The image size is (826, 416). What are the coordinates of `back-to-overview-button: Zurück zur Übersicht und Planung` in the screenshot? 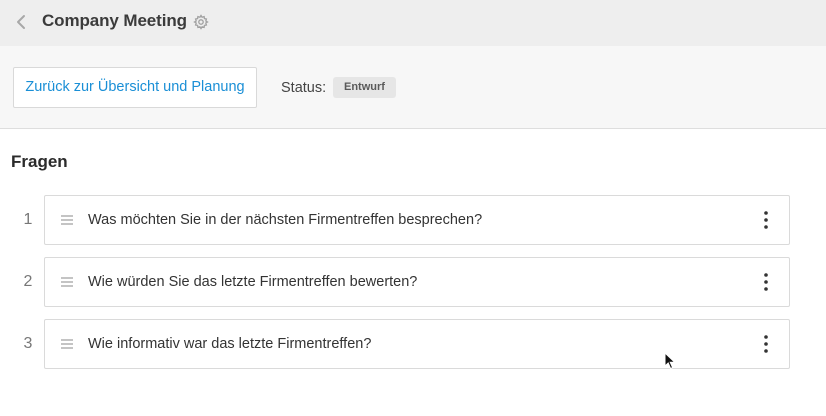 It's located at (135, 87).